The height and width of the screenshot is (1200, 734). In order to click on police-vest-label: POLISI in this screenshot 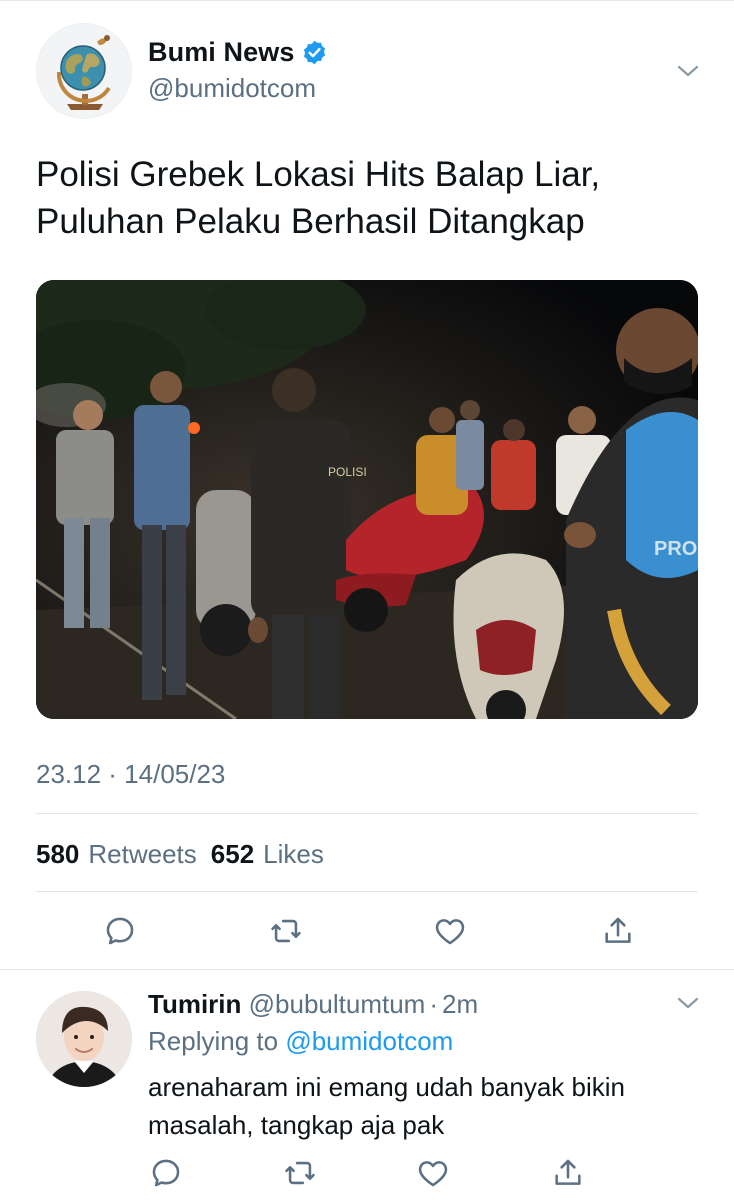, I will do `click(347, 472)`.